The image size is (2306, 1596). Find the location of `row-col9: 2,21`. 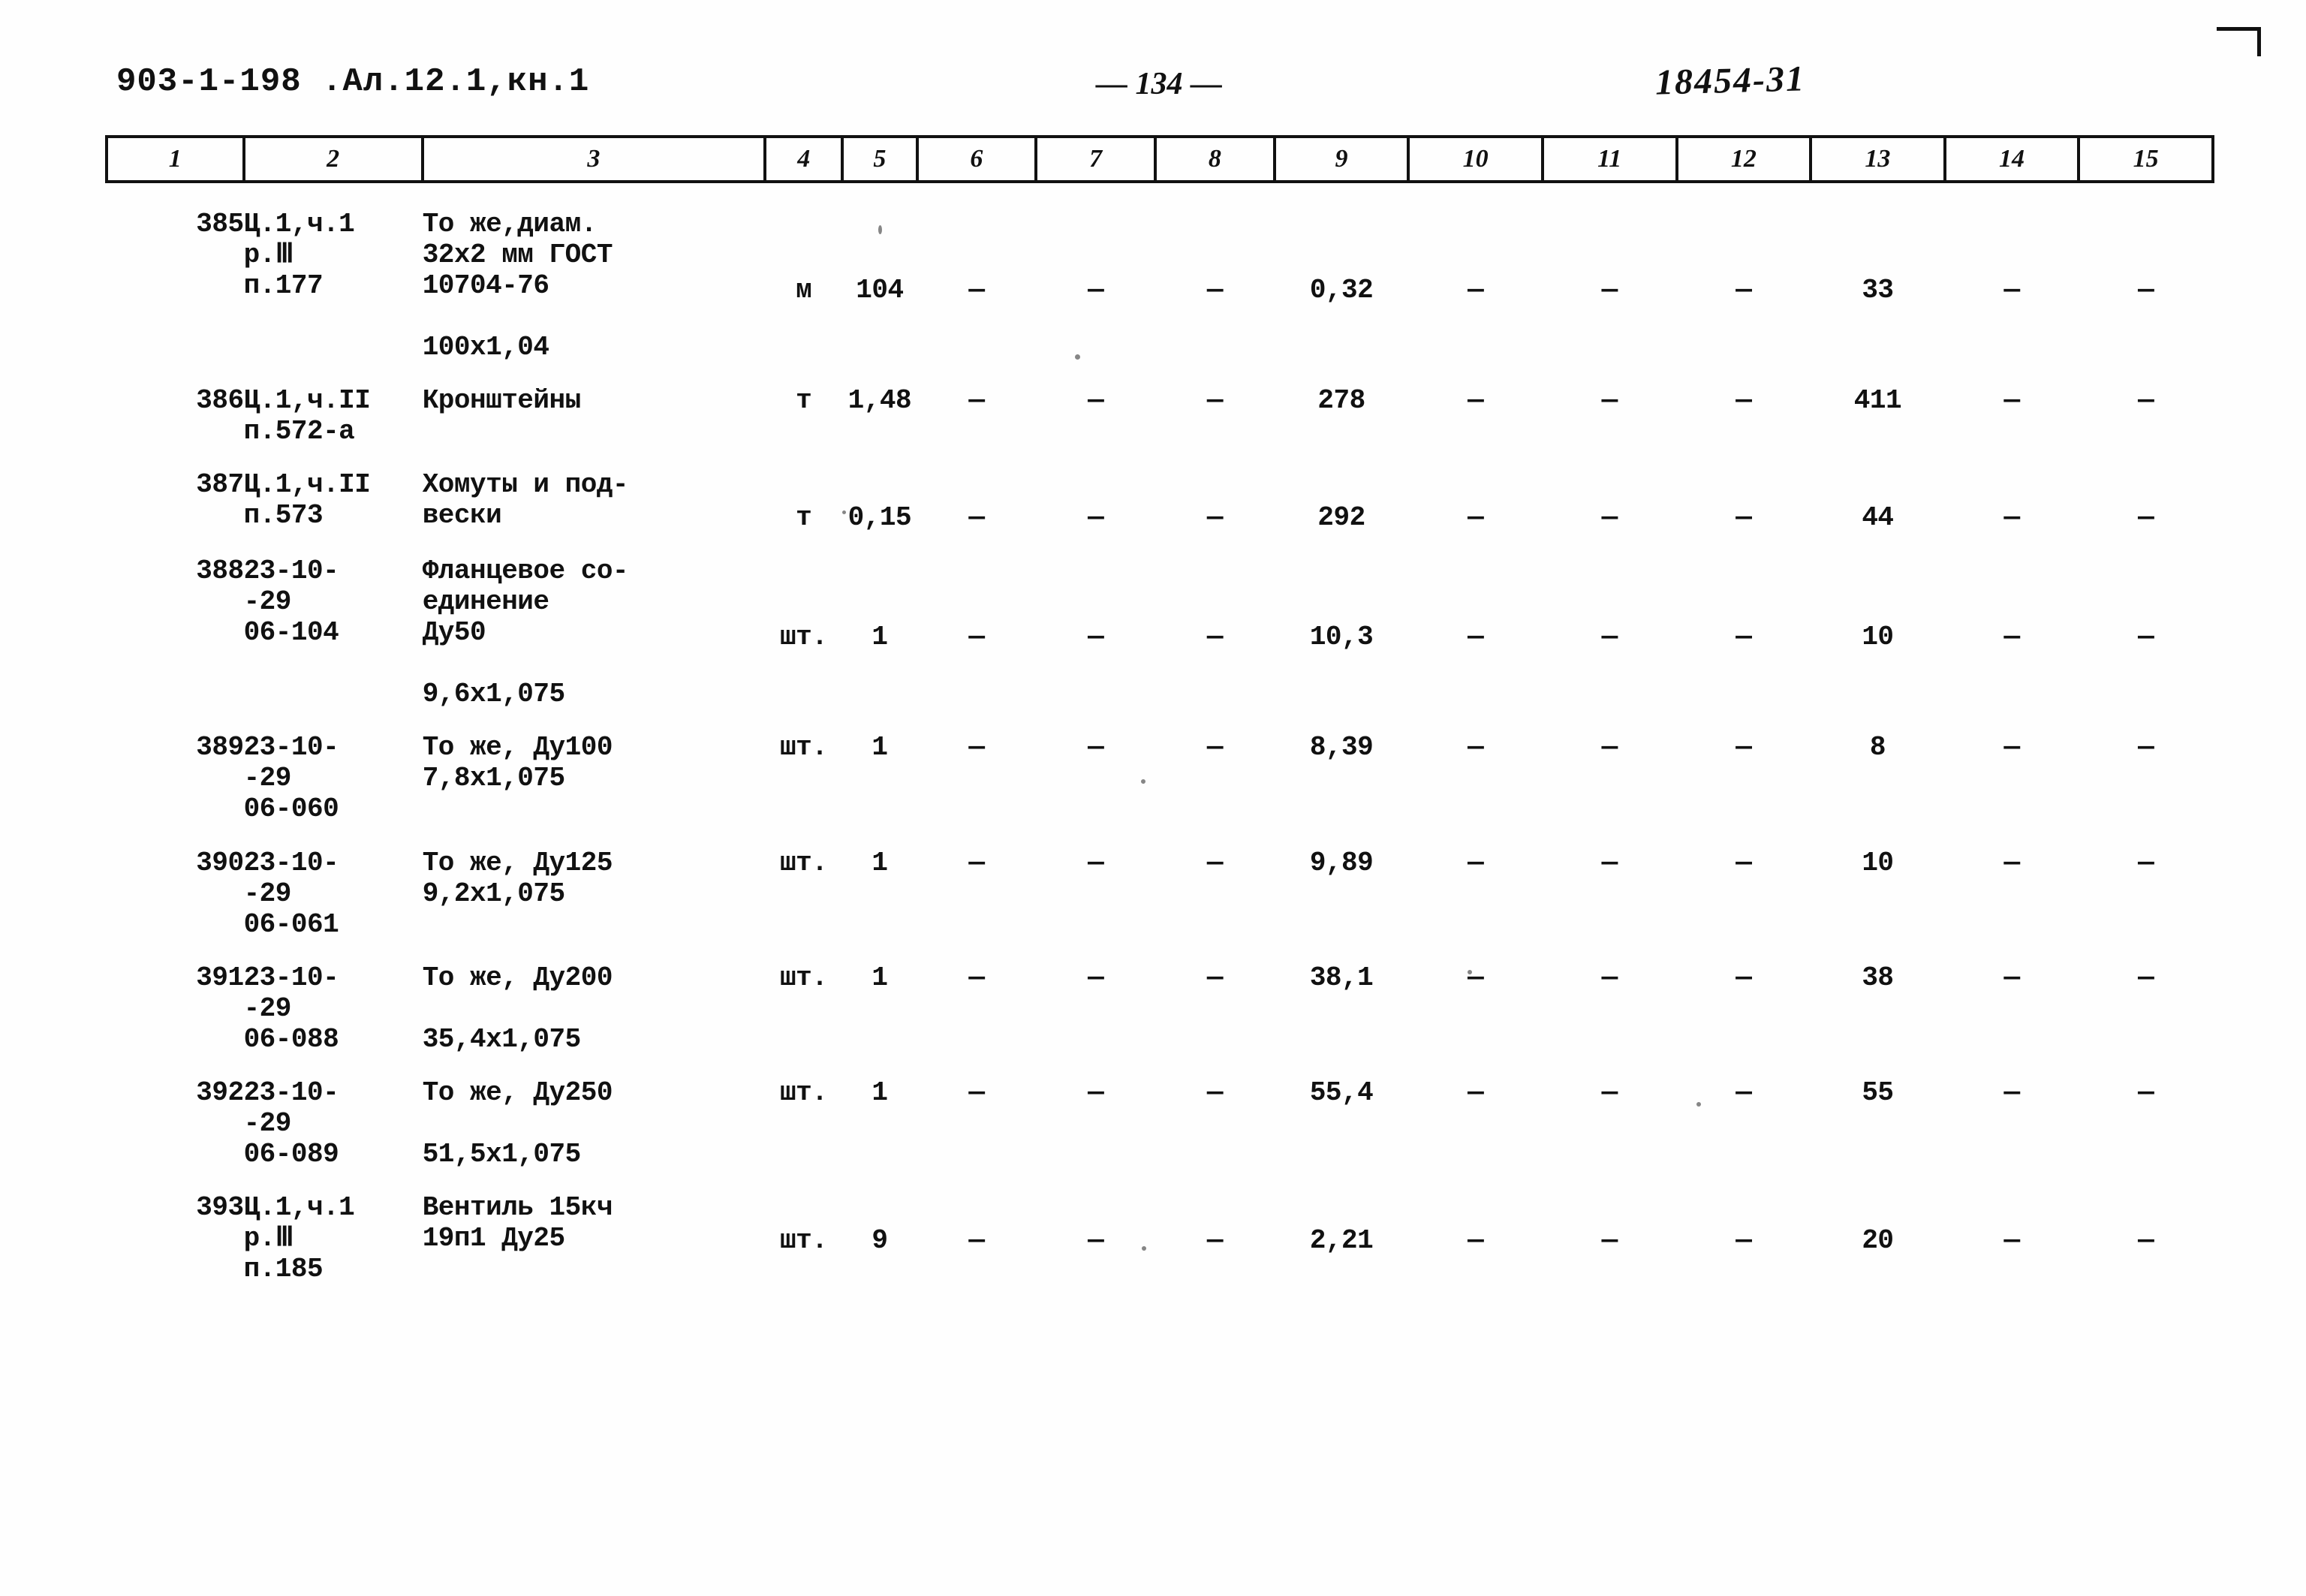

row-col9: 2,21 is located at coordinates (1341, 1240).